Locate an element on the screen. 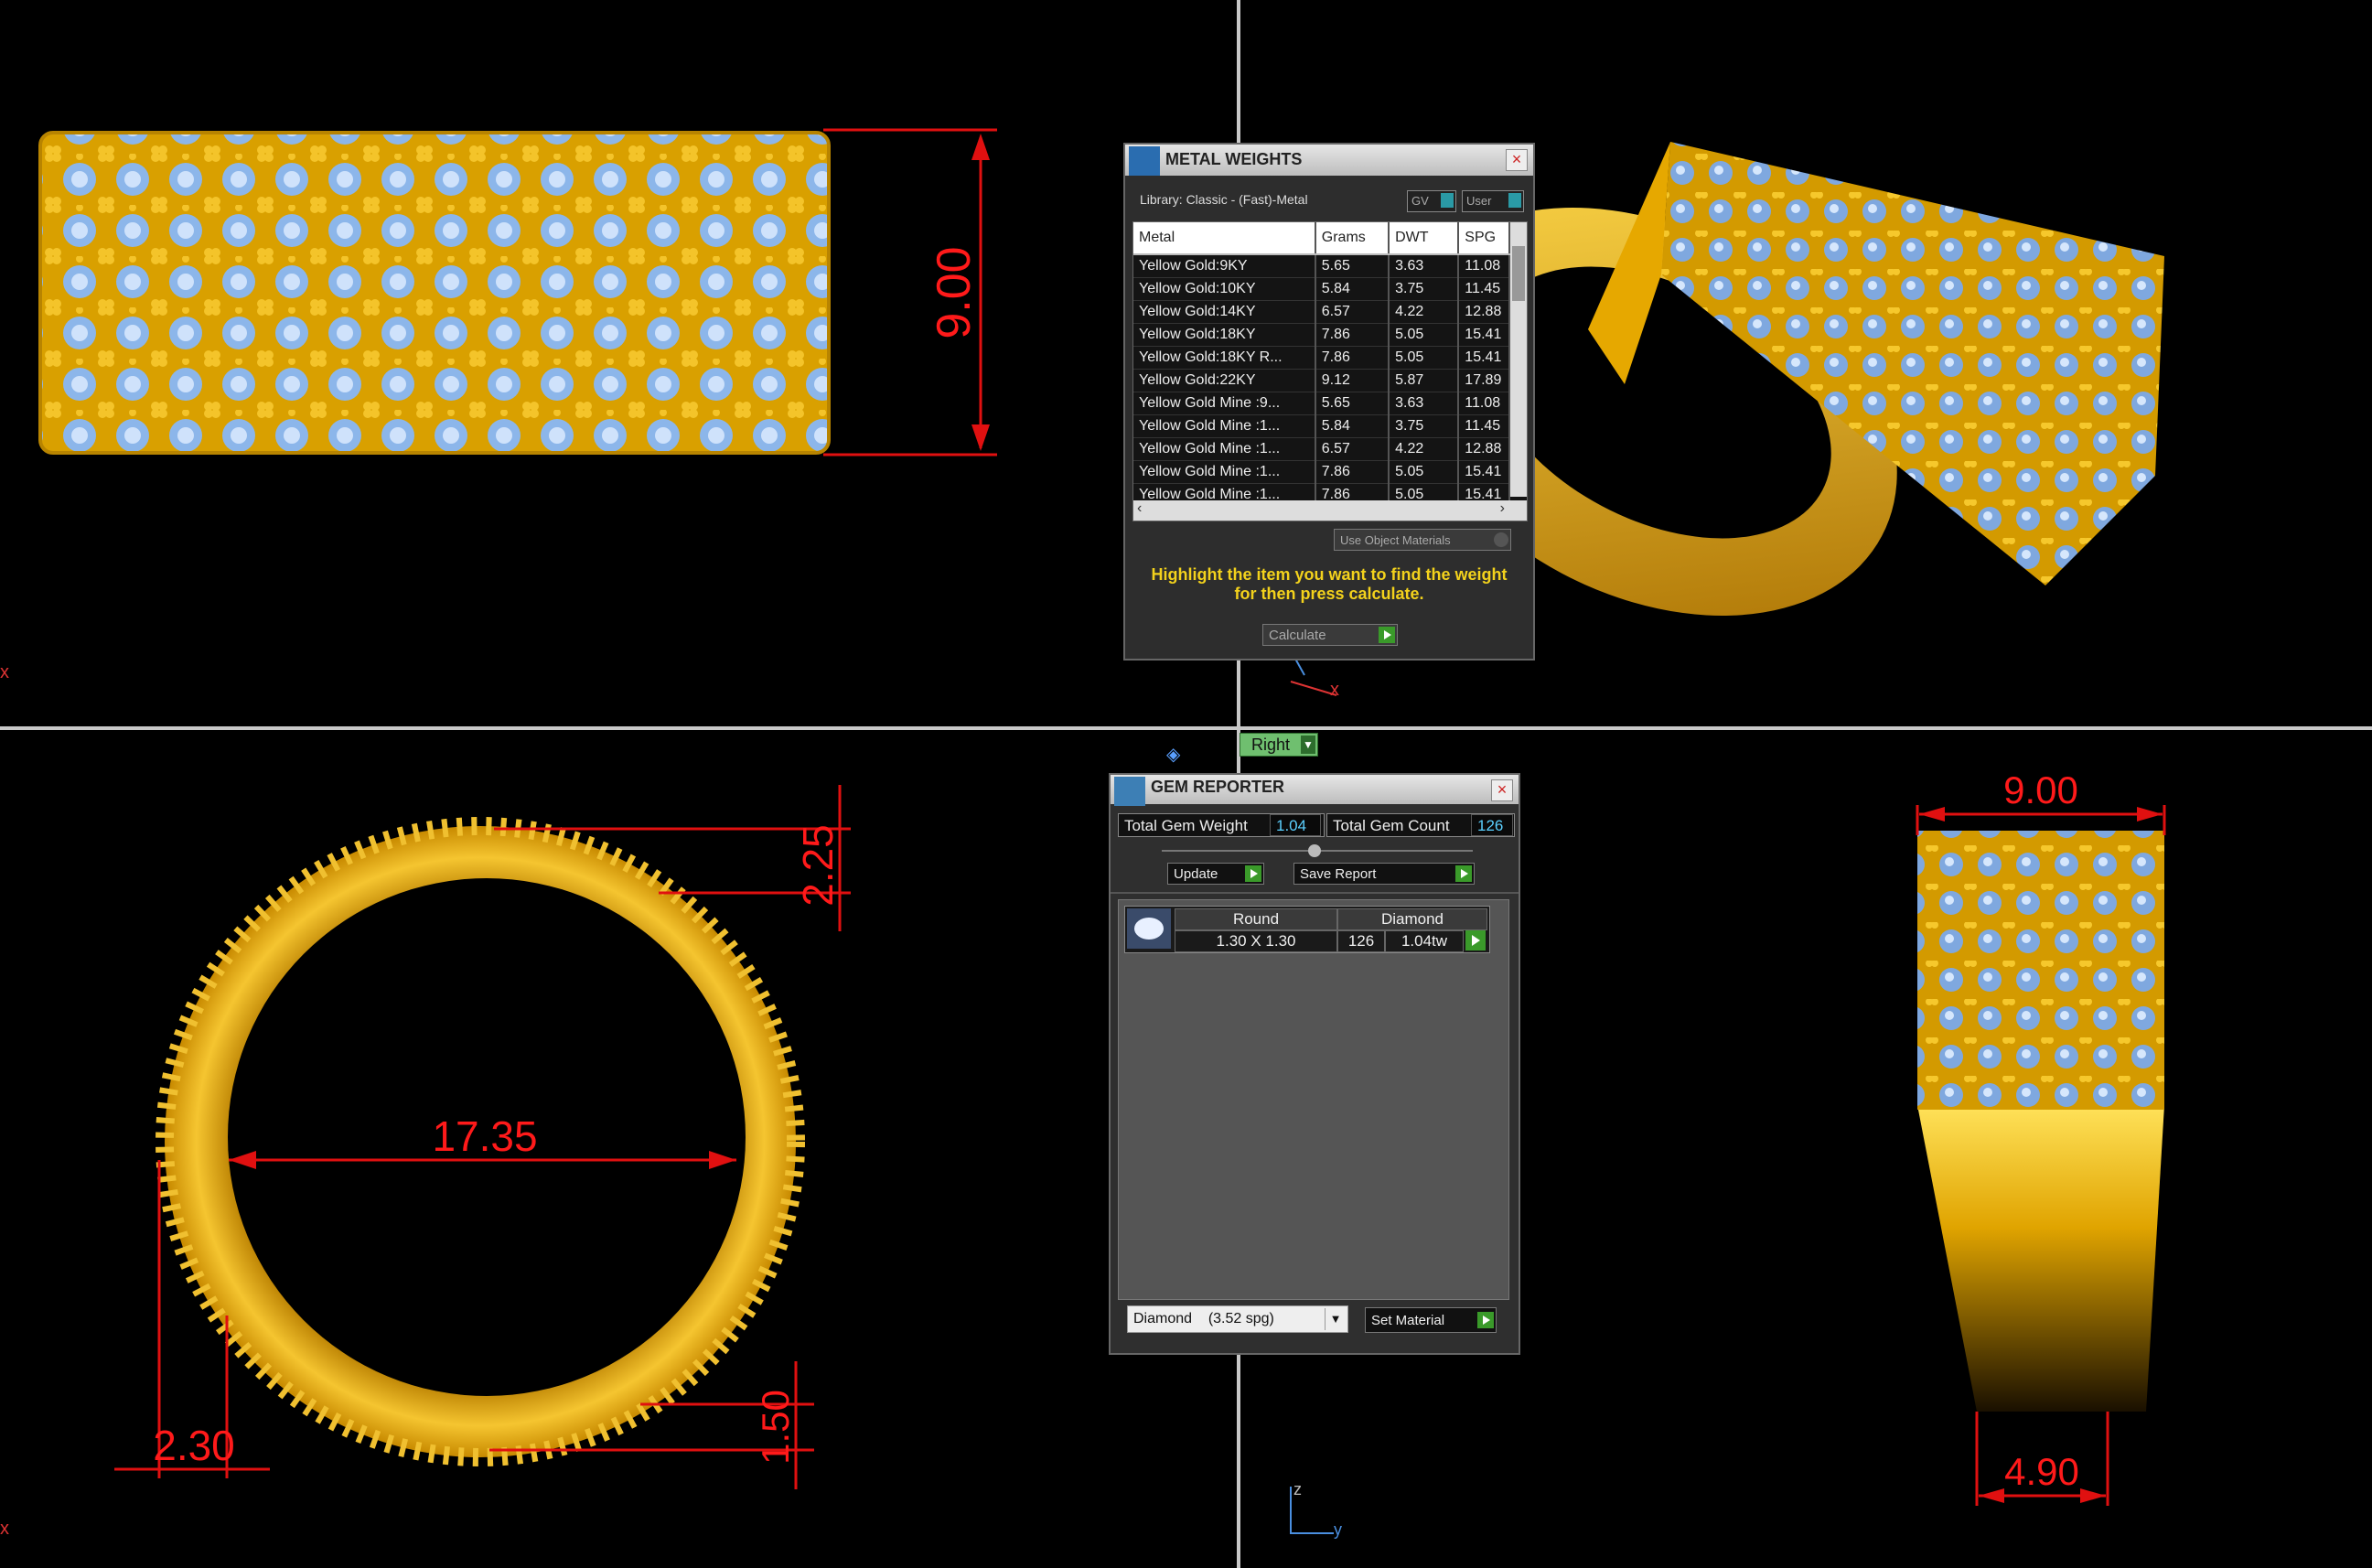  collapse-handle-icon is located at coordinates (1315, 850).